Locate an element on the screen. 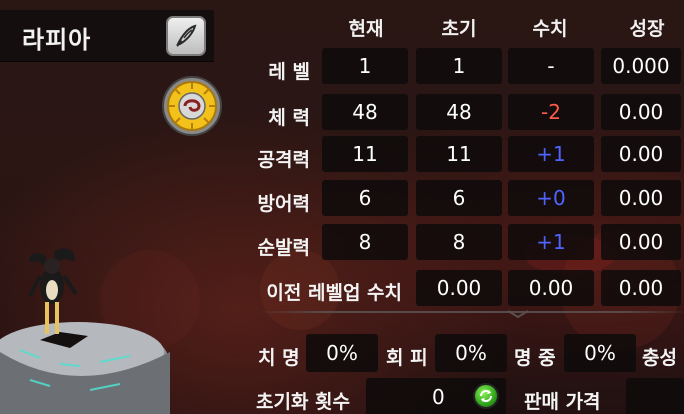  cell-growth-agility: 0.00 is located at coordinates (641, 242).